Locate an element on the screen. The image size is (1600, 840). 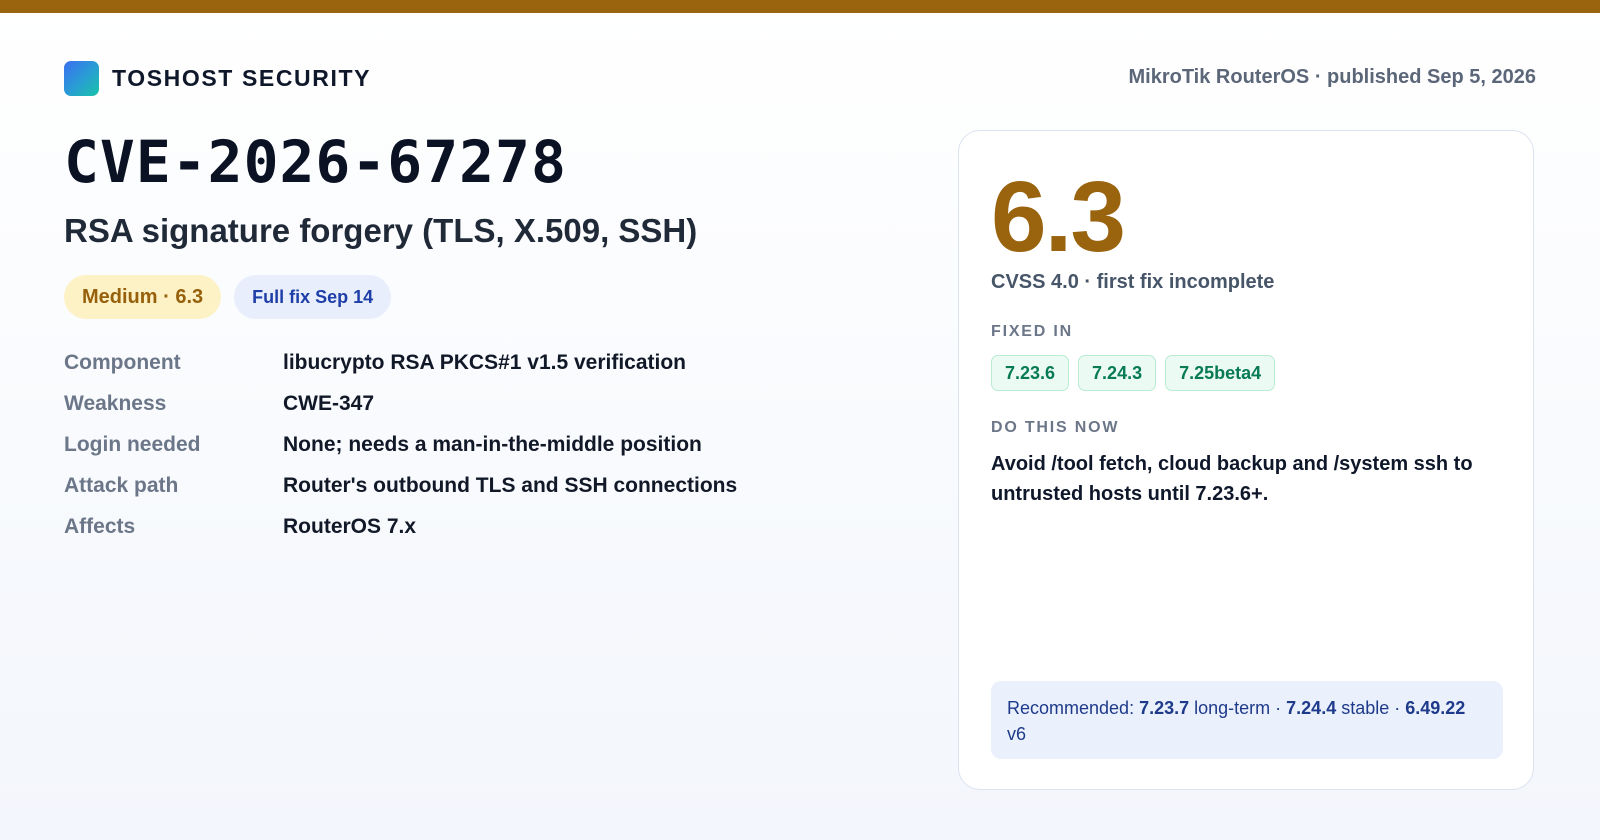
top-accent-bar is located at coordinates (800, 6).